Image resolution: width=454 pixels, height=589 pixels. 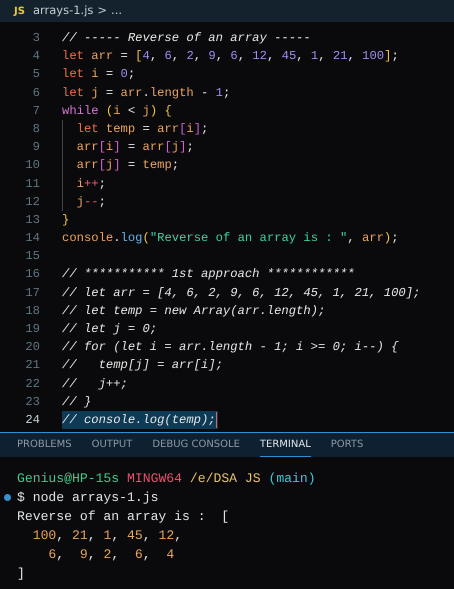 What do you see at coordinates (84, 201) in the screenshot?
I see `code-line: j--;` at bounding box center [84, 201].